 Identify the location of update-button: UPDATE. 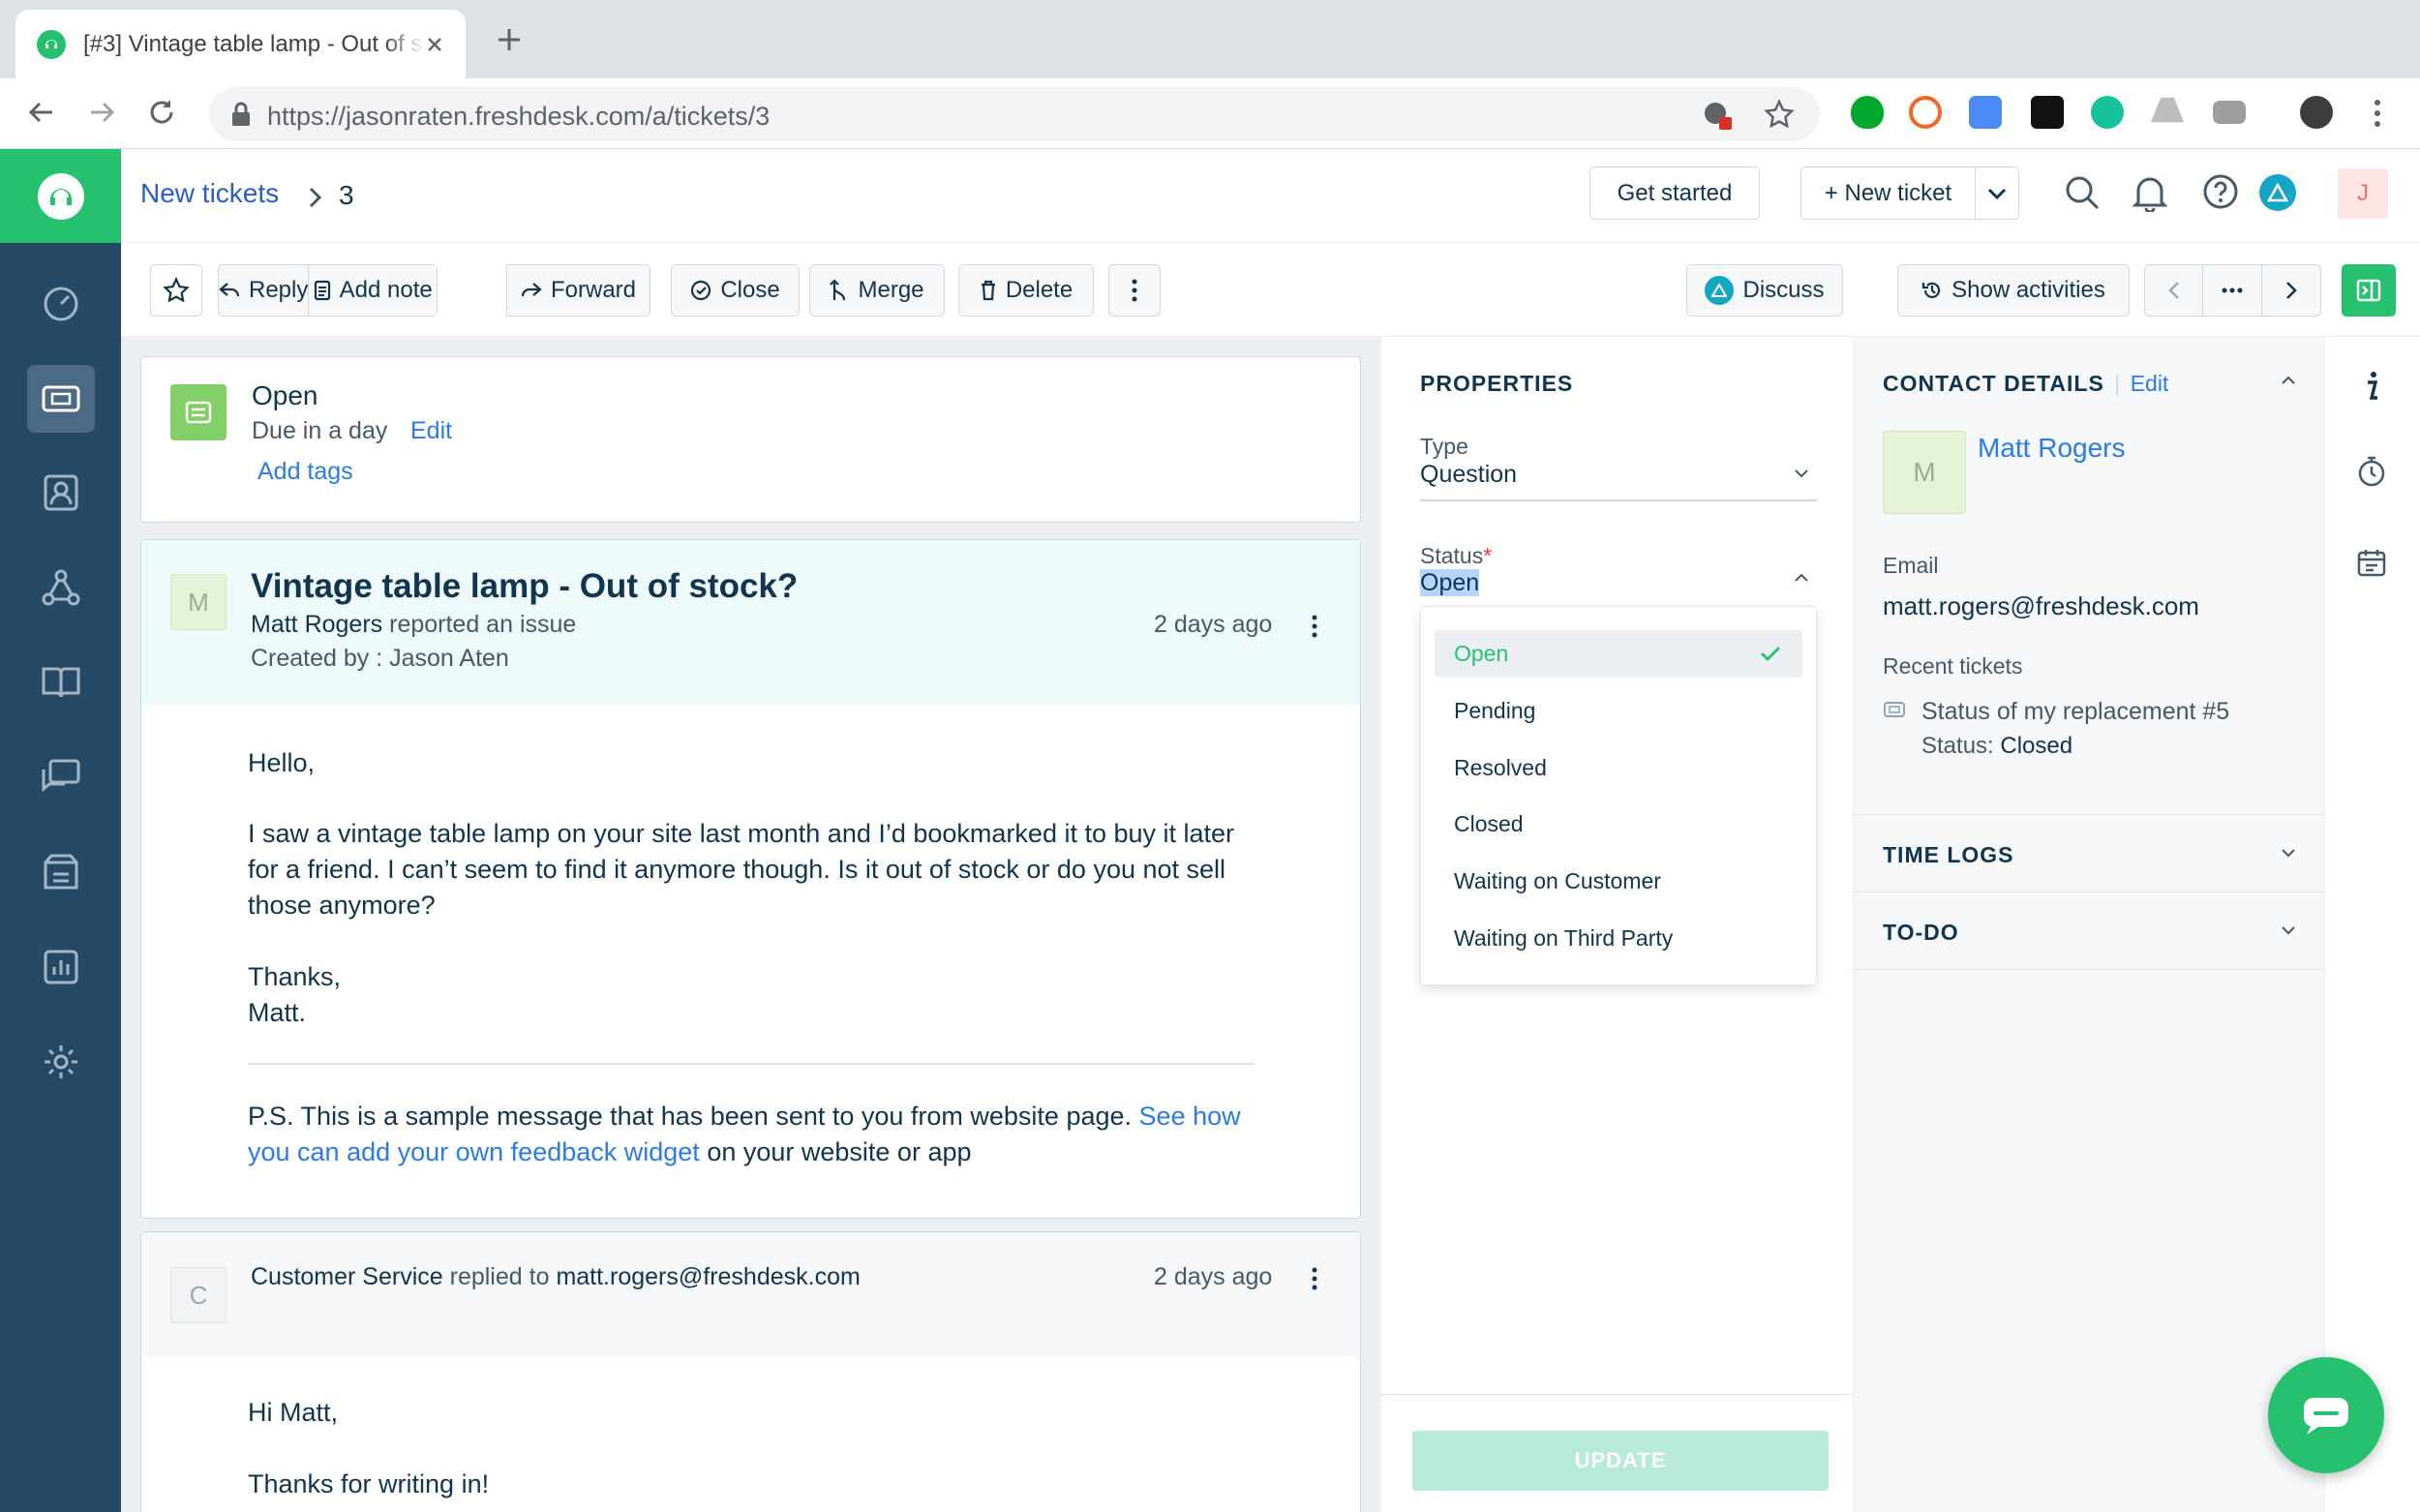
(1620, 1461).